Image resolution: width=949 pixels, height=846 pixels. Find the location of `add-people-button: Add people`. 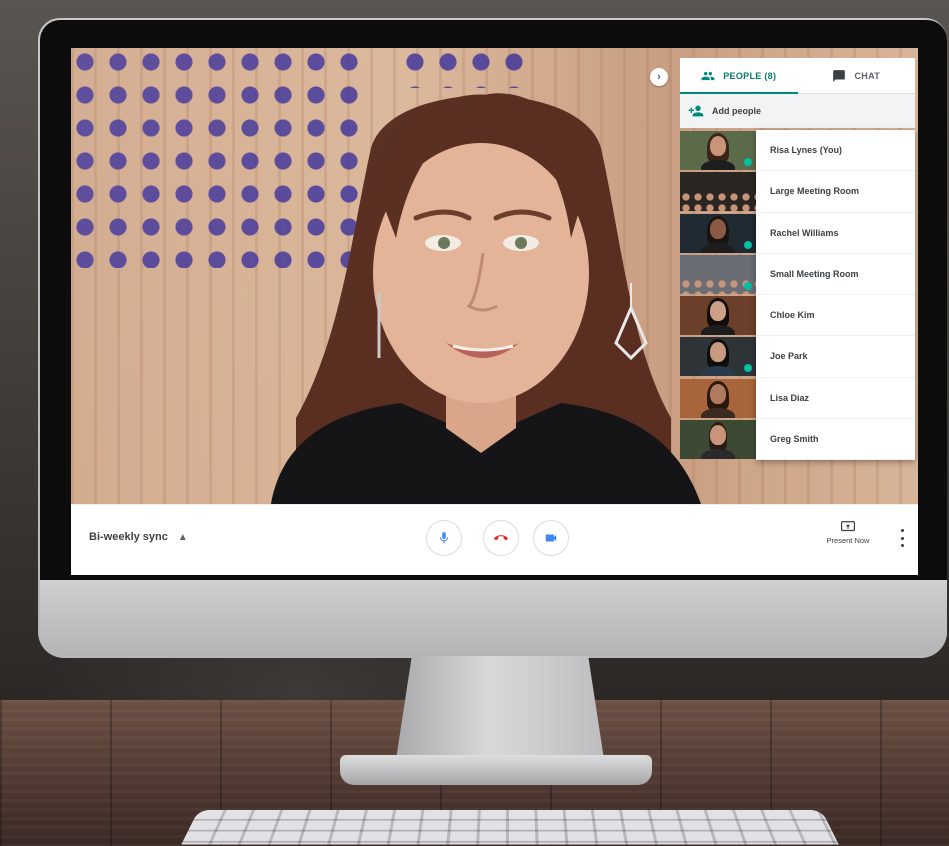

add-people-button: Add people is located at coordinates (797, 111).